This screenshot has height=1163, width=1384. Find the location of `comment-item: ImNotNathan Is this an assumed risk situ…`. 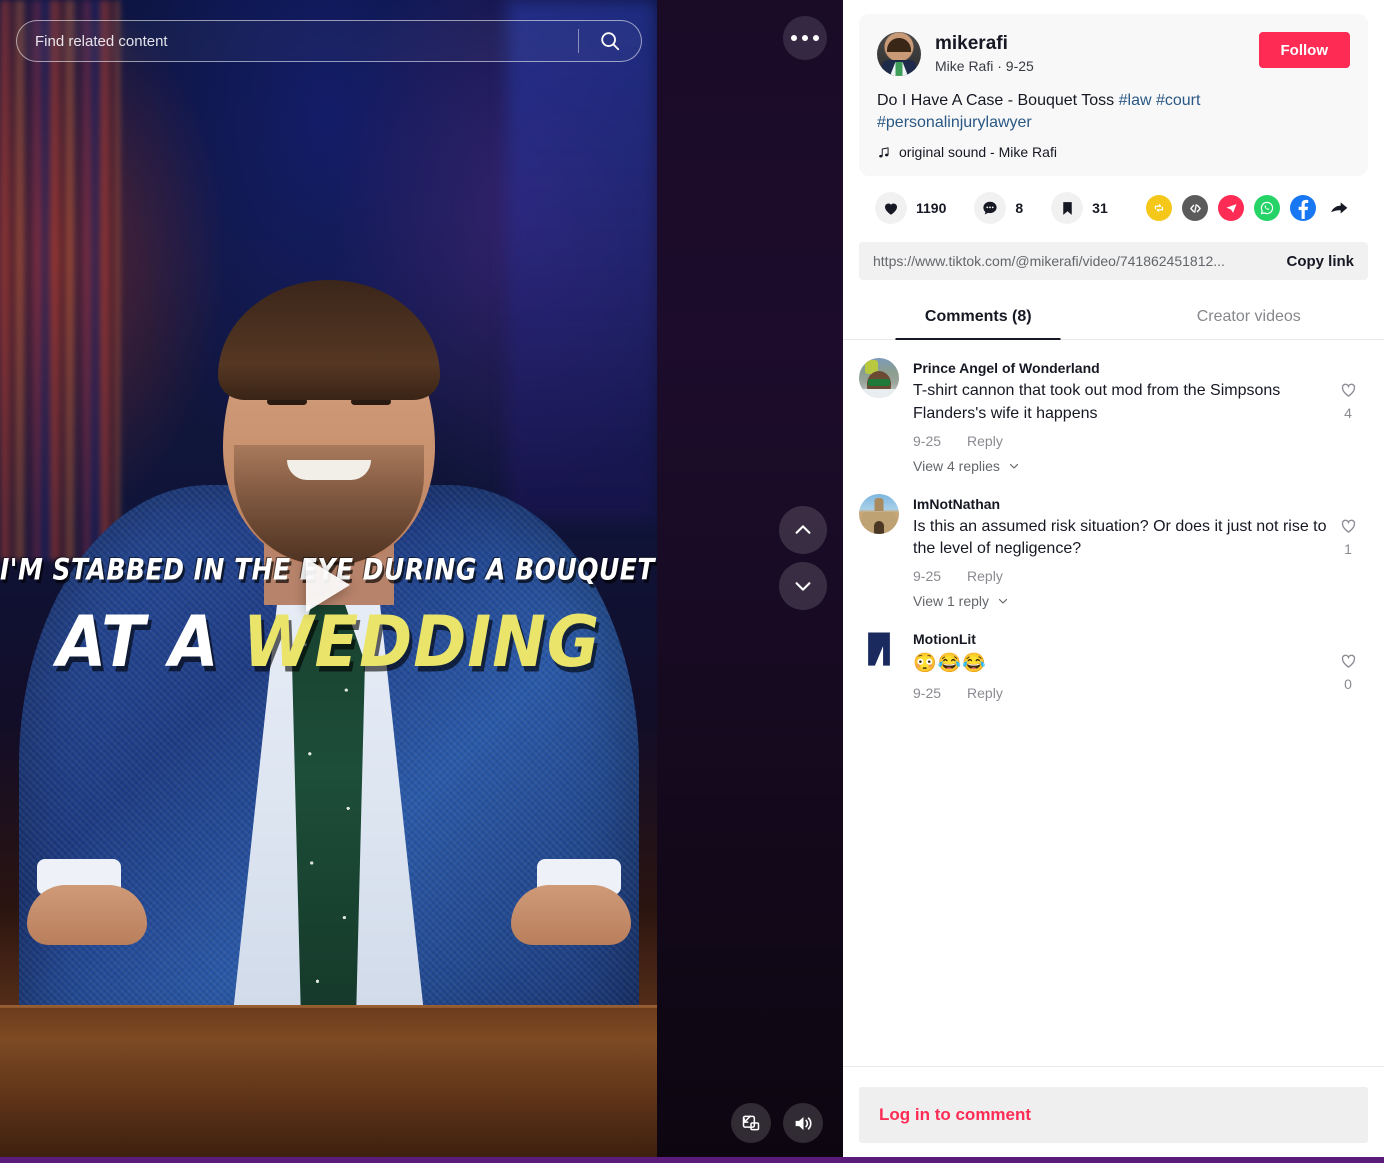

comment-item: ImNotNathan Is this an assumed risk situ… is located at coordinates (1113, 551).